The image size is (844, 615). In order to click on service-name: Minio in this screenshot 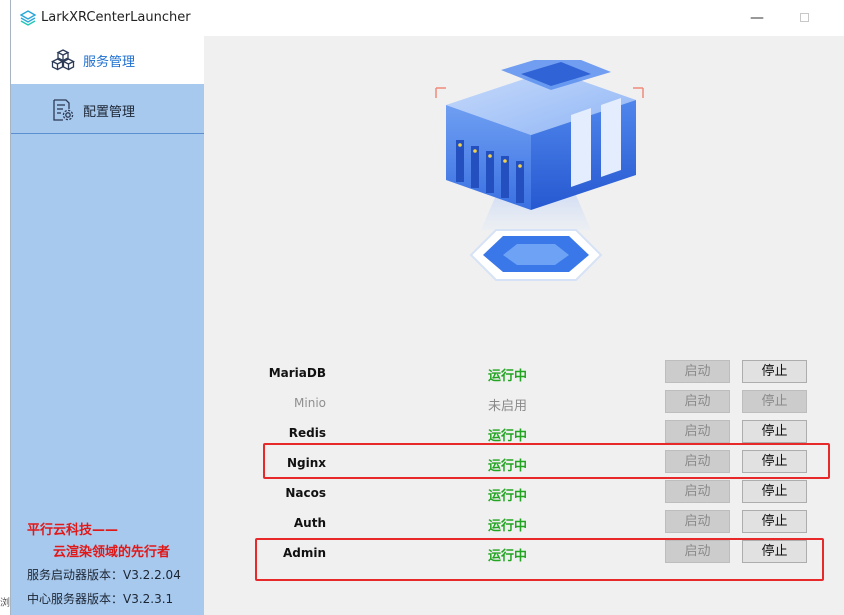, I will do `click(310, 403)`.